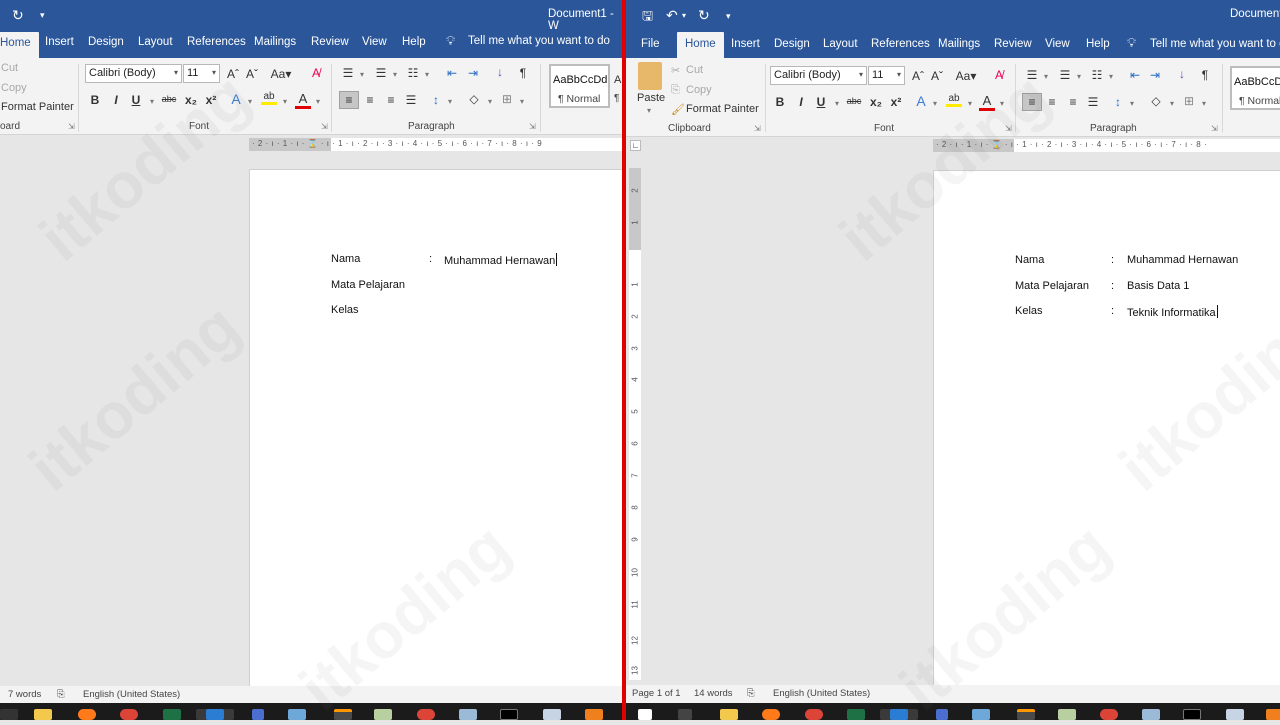  What do you see at coordinates (37, 107) in the screenshot?
I see `format-painter-button: Format Painter` at bounding box center [37, 107].